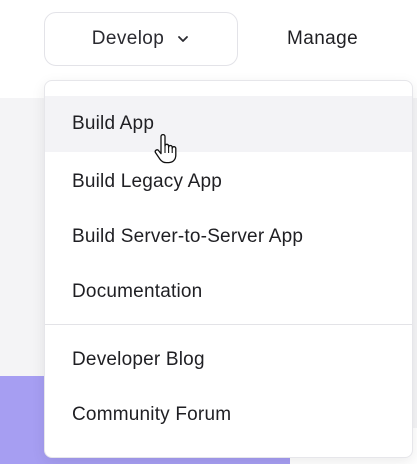 The height and width of the screenshot is (464, 417). I want to click on menu-item-build-app: Build App, so click(228, 124).